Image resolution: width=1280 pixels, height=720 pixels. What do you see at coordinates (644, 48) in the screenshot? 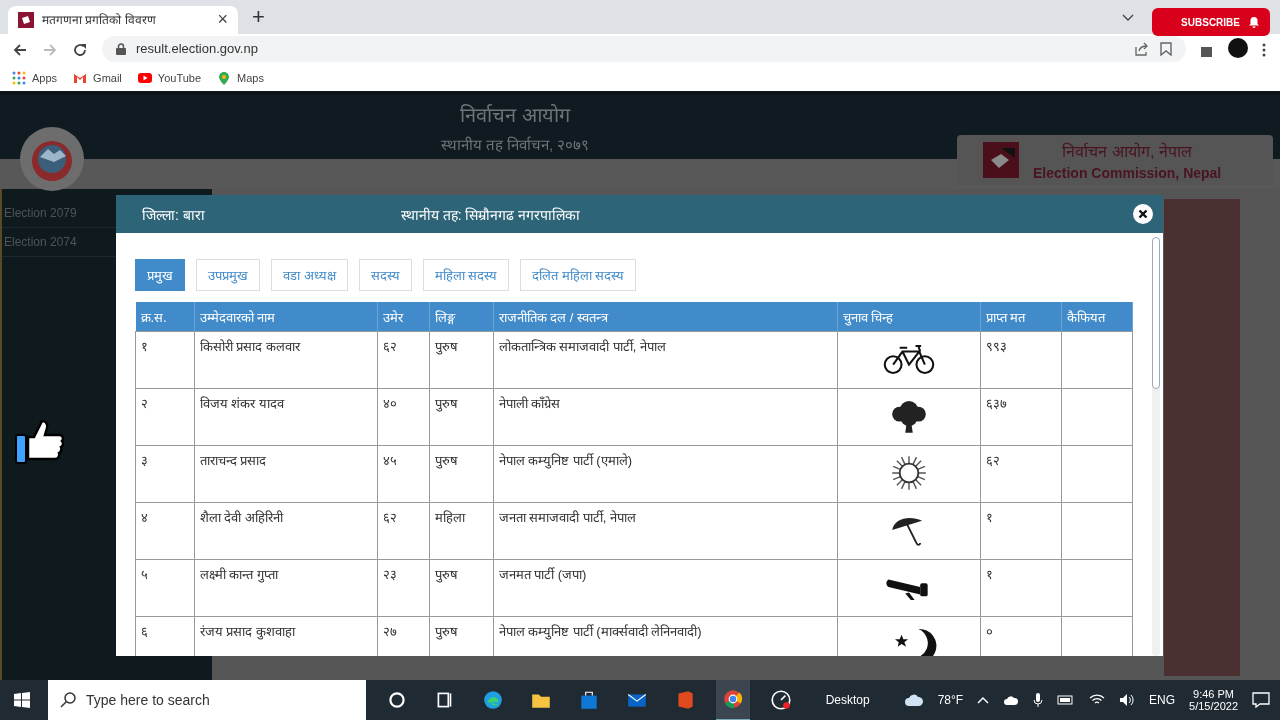
I see `address-bar: result.election.gov.np` at bounding box center [644, 48].